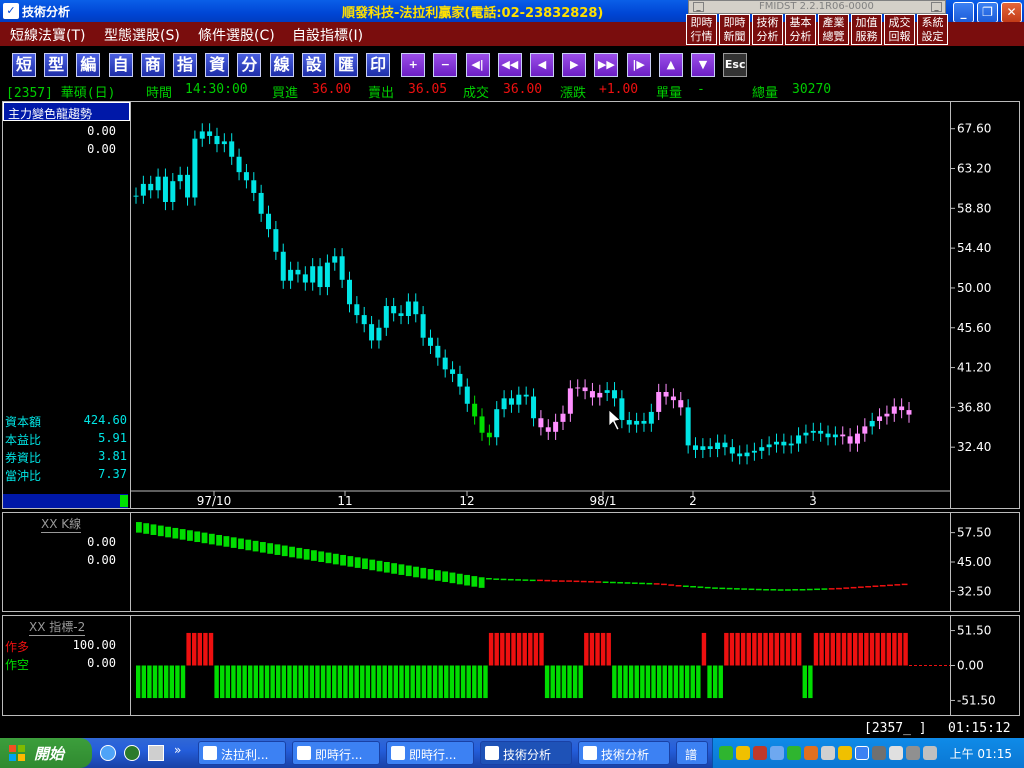 The height and width of the screenshot is (768, 1024). I want to click on task-technical-2: 技術分析, so click(624, 753).